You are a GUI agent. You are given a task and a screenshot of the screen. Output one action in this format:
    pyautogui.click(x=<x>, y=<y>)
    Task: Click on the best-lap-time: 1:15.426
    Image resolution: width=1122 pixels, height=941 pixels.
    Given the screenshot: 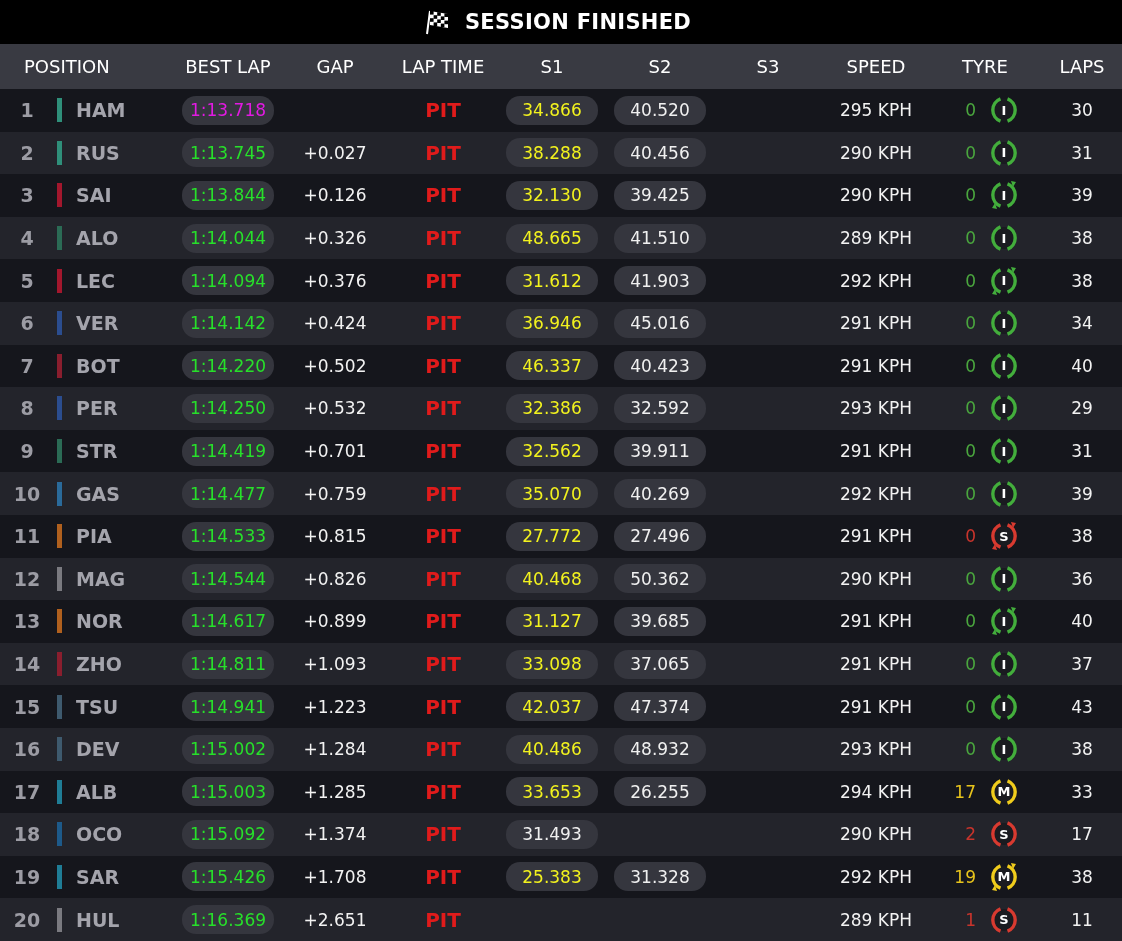 What is the action you would take?
    pyautogui.click(x=228, y=877)
    